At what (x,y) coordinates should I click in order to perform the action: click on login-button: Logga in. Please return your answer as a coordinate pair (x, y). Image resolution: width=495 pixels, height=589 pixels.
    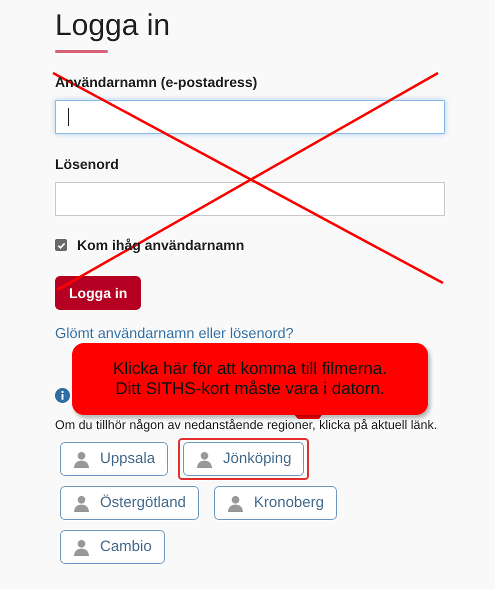
    Looking at the image, I should click on (98, 293).